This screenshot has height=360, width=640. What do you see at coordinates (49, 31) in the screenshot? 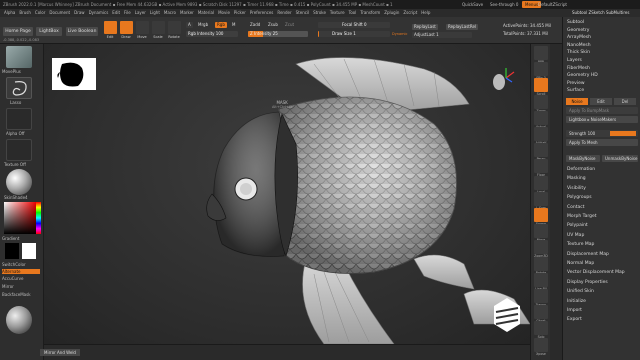
I see `lightbox-button: LightBox` at bounding box center [49, 31].